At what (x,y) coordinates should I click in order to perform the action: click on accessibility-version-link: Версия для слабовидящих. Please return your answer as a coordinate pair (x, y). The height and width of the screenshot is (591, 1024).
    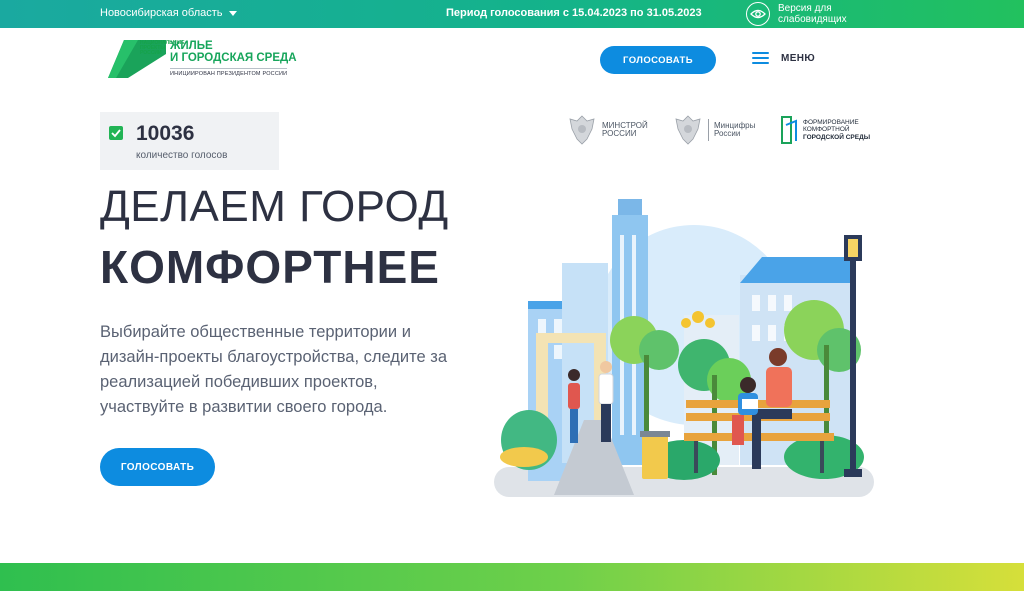
    Looking at the image, I should click on (796, 14).